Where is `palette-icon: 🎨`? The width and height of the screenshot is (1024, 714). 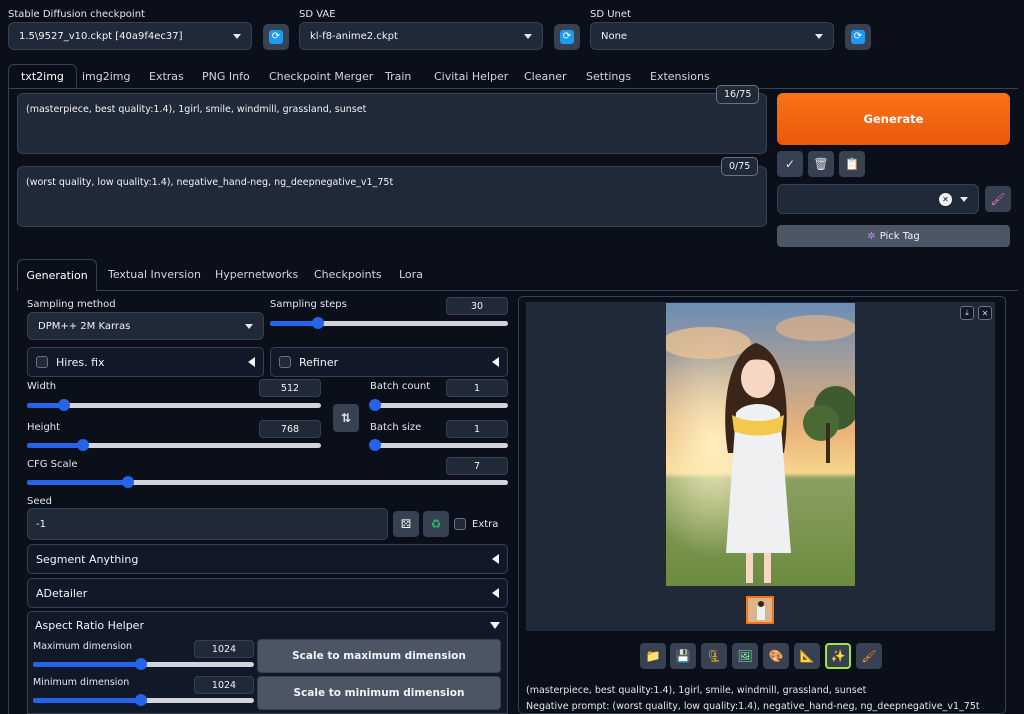 palette-icon: 🎨 is located at coordinates (776, 656).